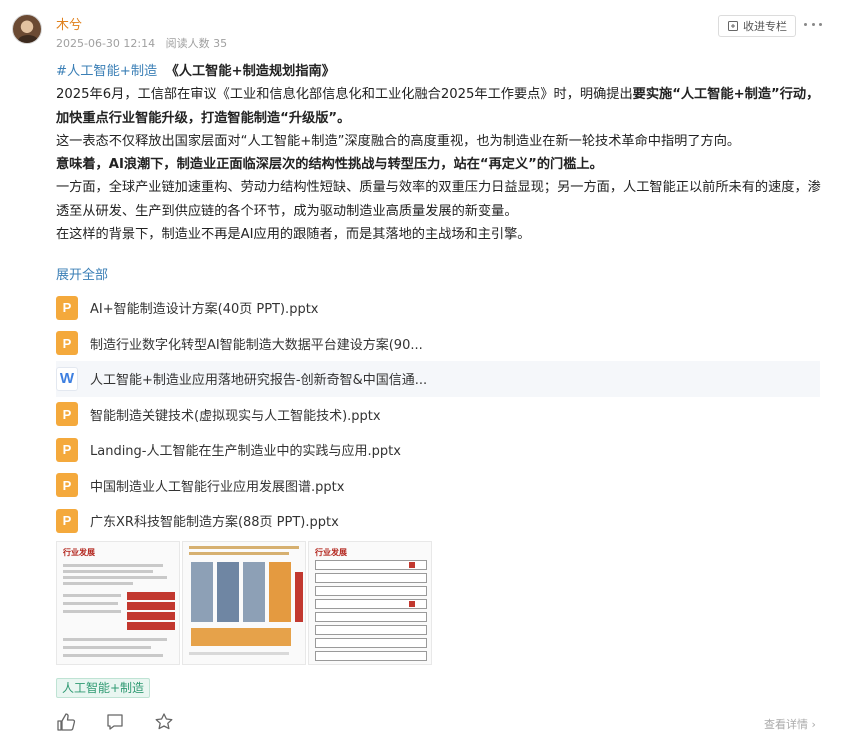  I want to click on attachment-name: 中国制造业人工智能行业应用发展图谱.pptx, so click(217, 487).